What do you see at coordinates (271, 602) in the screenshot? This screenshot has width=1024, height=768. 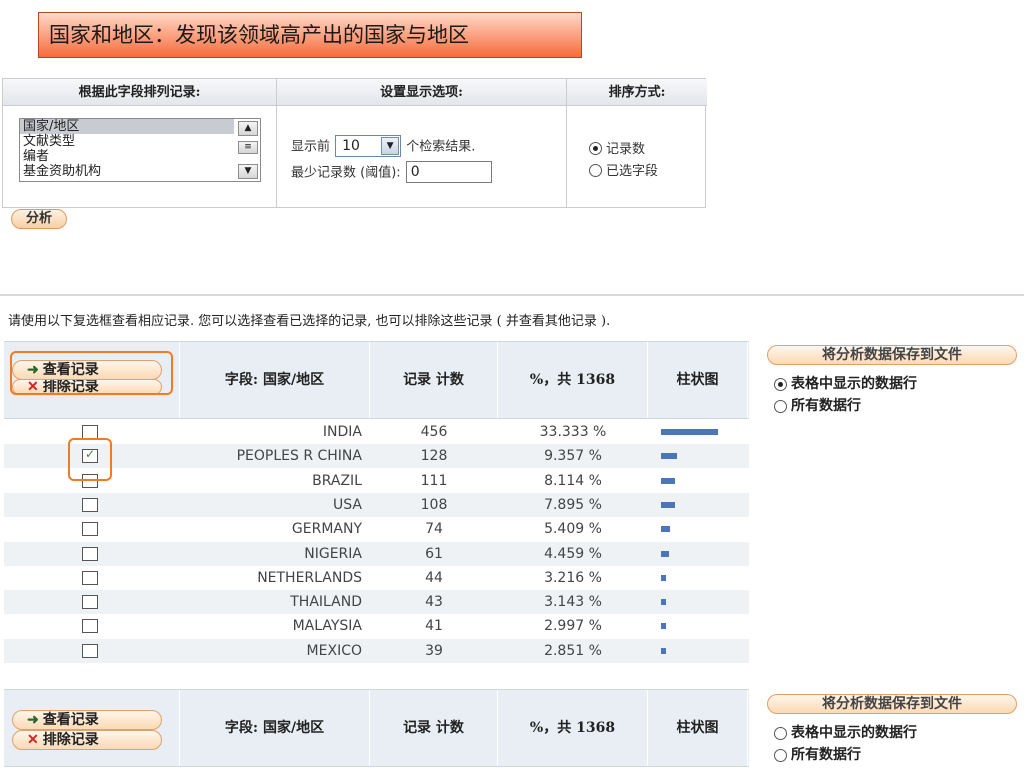 I see `country-cell: THAILAND` at bounding box center [271, 602].